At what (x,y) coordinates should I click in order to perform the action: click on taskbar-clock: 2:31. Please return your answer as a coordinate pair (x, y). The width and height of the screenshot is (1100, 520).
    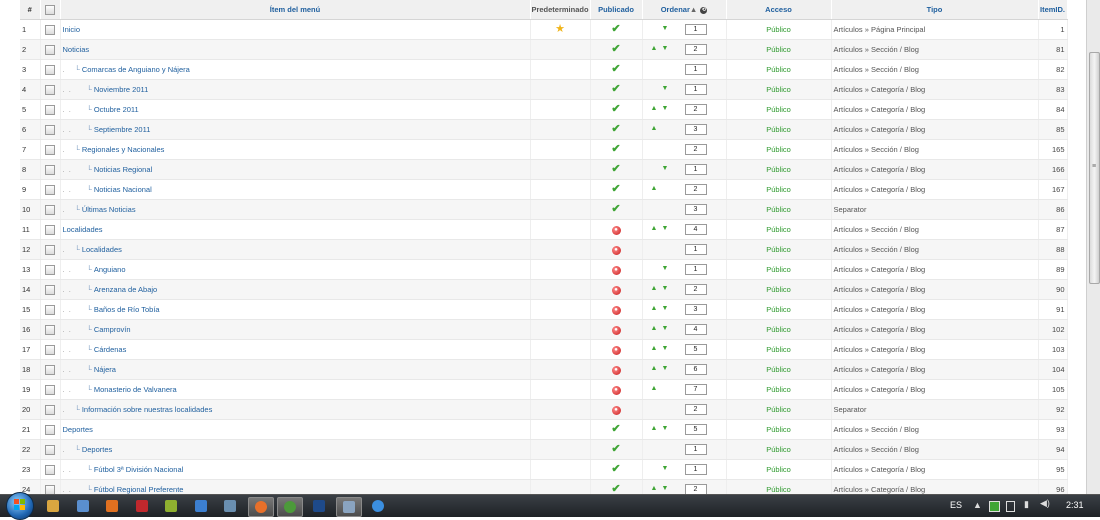
    Looking at the image, I should click on (1075, 505).